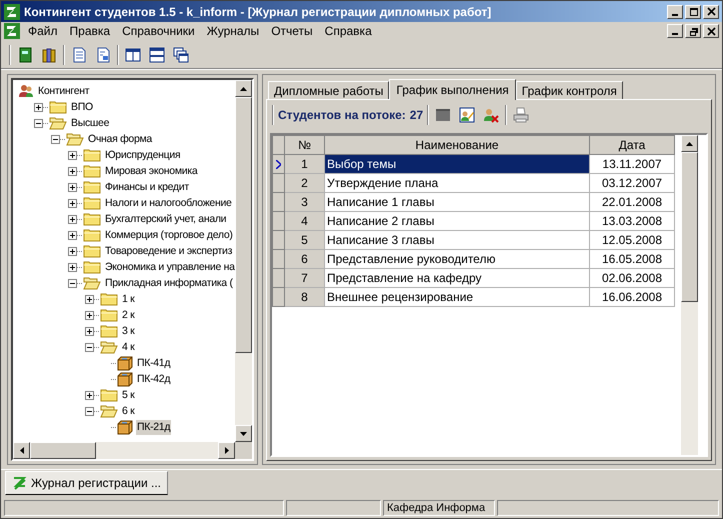 This screenshot has width=723, height=519. I want to click on tree-item: 5 к, so click(128, 395).